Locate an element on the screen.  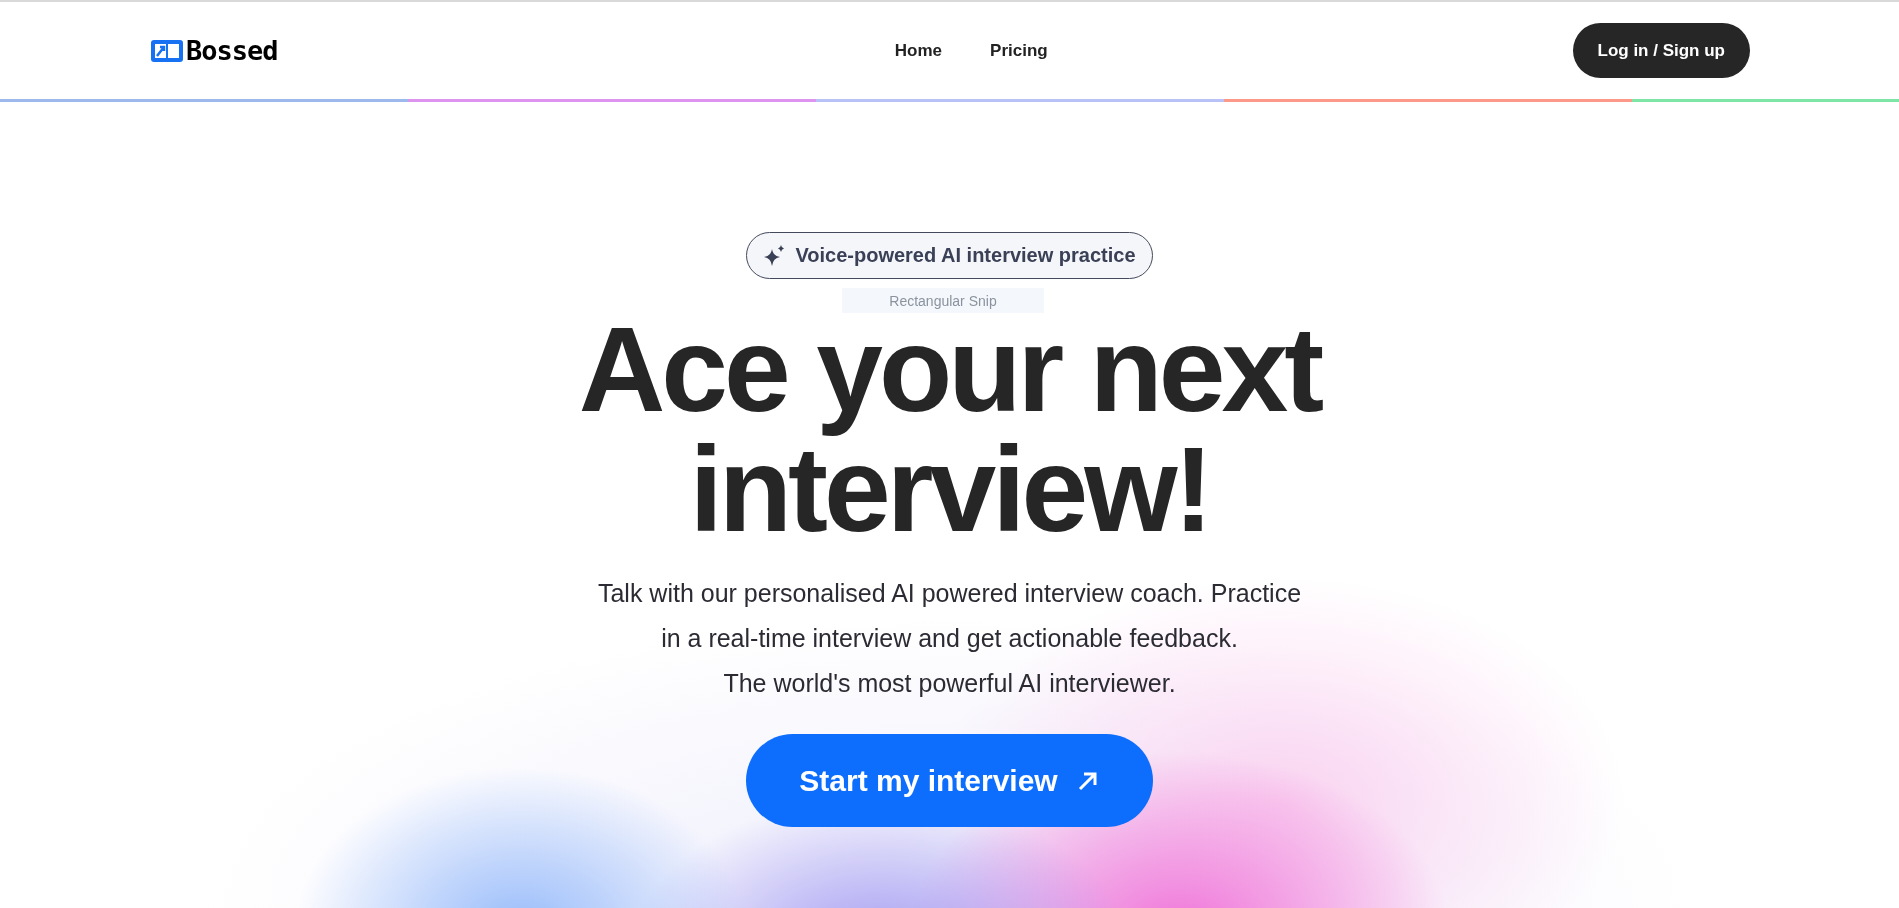
tooltip: Rectangular Snip is located at coordinates (943, 300).